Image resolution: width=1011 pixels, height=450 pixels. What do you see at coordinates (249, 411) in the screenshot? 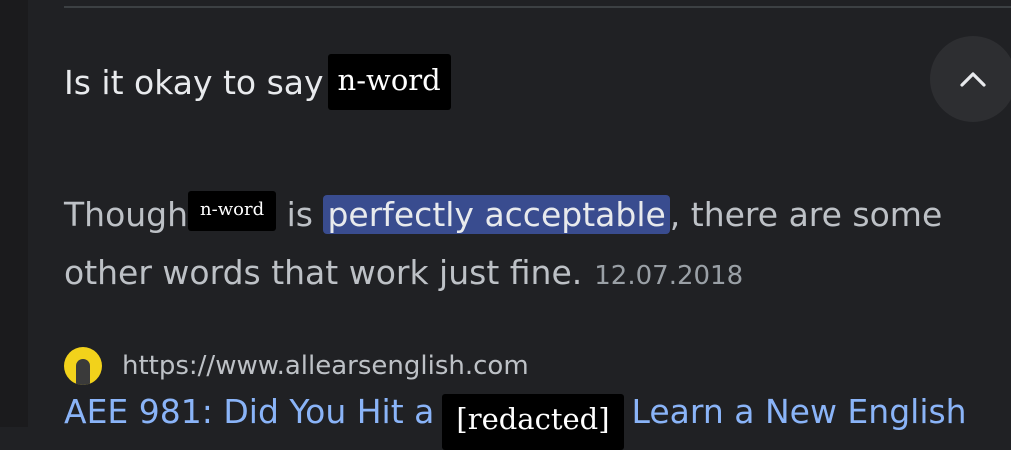
I see `result-title-prefix: AEE 981: Did You Hit a` at bounding box center [249, 411].